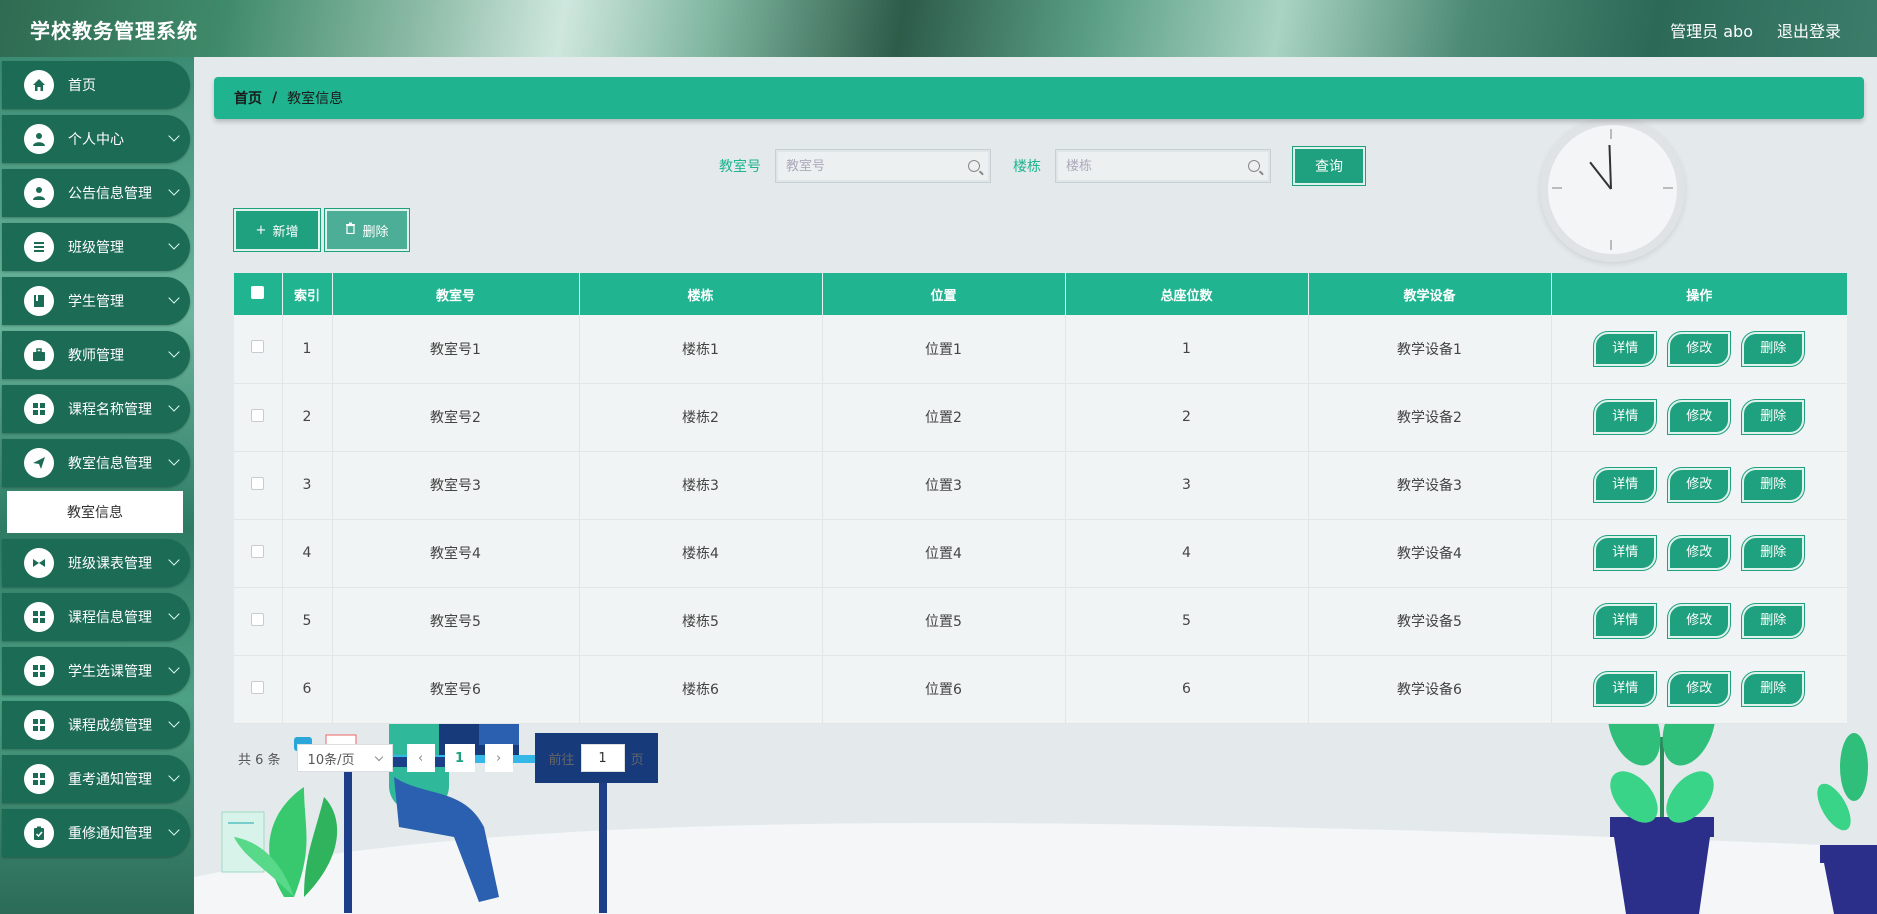  I want to click on table-cell: 教学设备2, so click(1430, 417).